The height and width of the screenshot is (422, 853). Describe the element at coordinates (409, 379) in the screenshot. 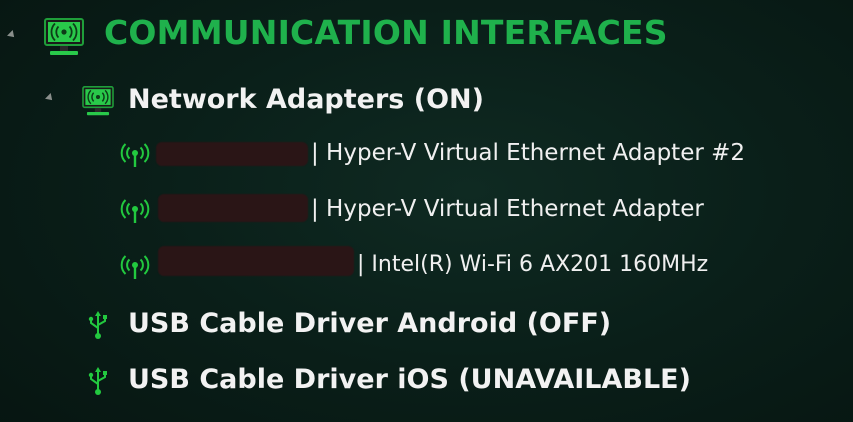

I see `tree-node-label: USB Cable Driver iOS (UNAVAILABLE)` at that location.